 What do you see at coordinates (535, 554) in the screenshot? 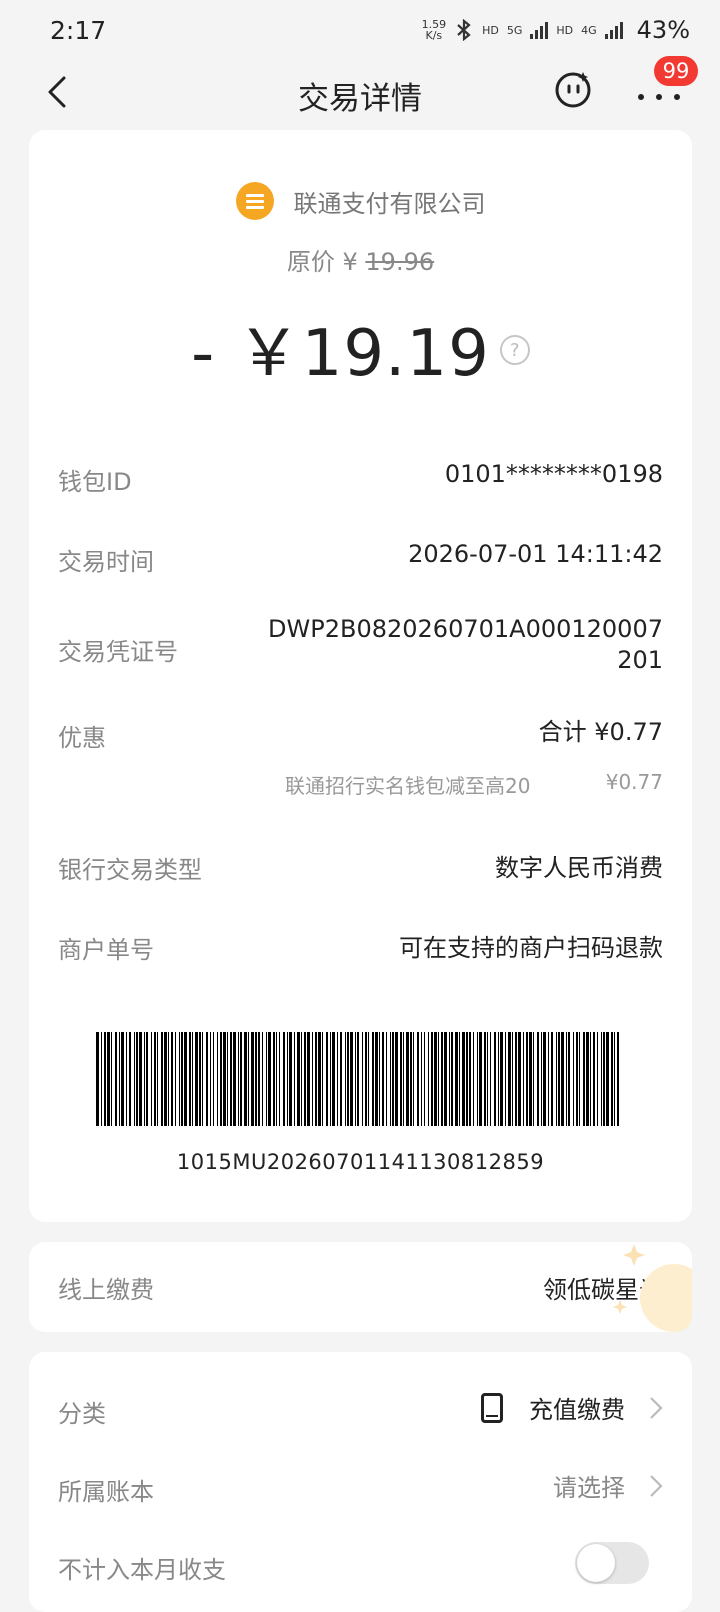
I see `trade-time-value: 2026-07-01 14:11:42` at bounding box center [535, 554].